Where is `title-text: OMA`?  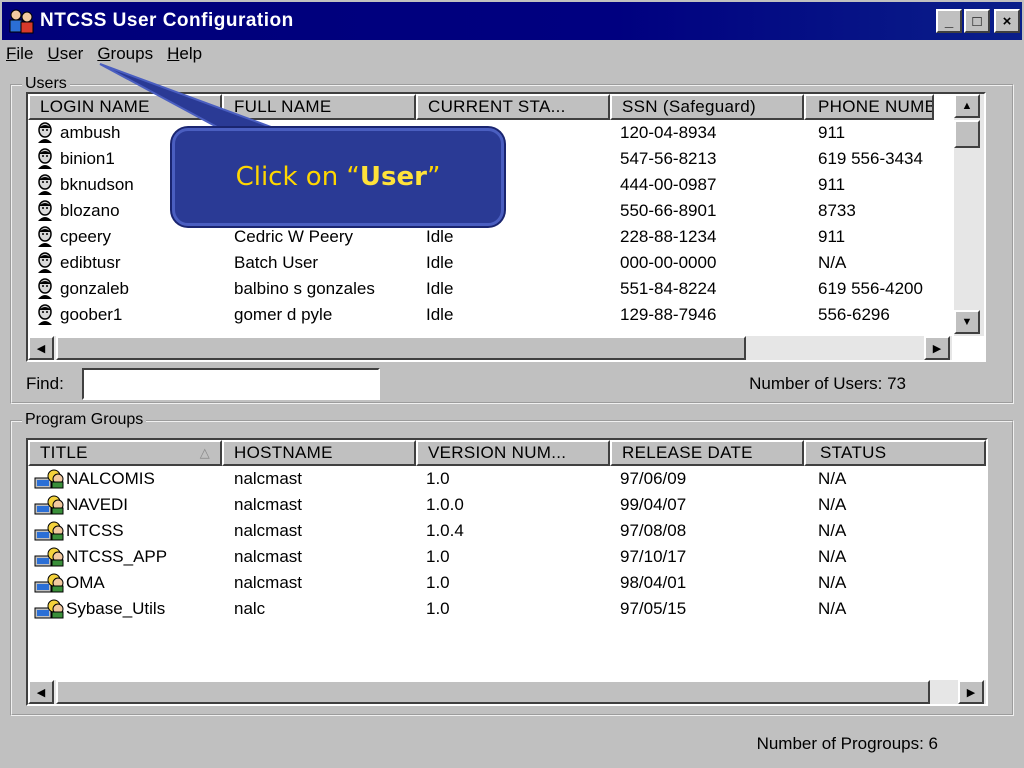 title-text: OMA is located at coordinates (85, 582).